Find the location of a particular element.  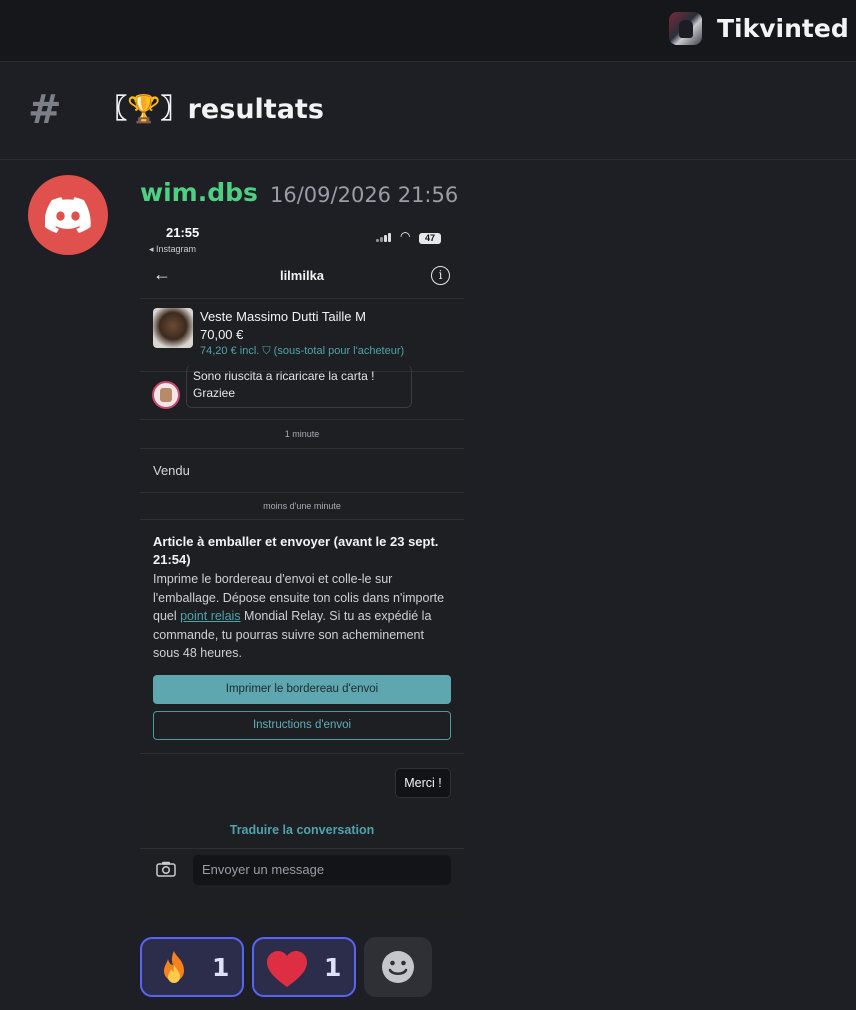

buyer-avatar is located at coordinates (166, 395).